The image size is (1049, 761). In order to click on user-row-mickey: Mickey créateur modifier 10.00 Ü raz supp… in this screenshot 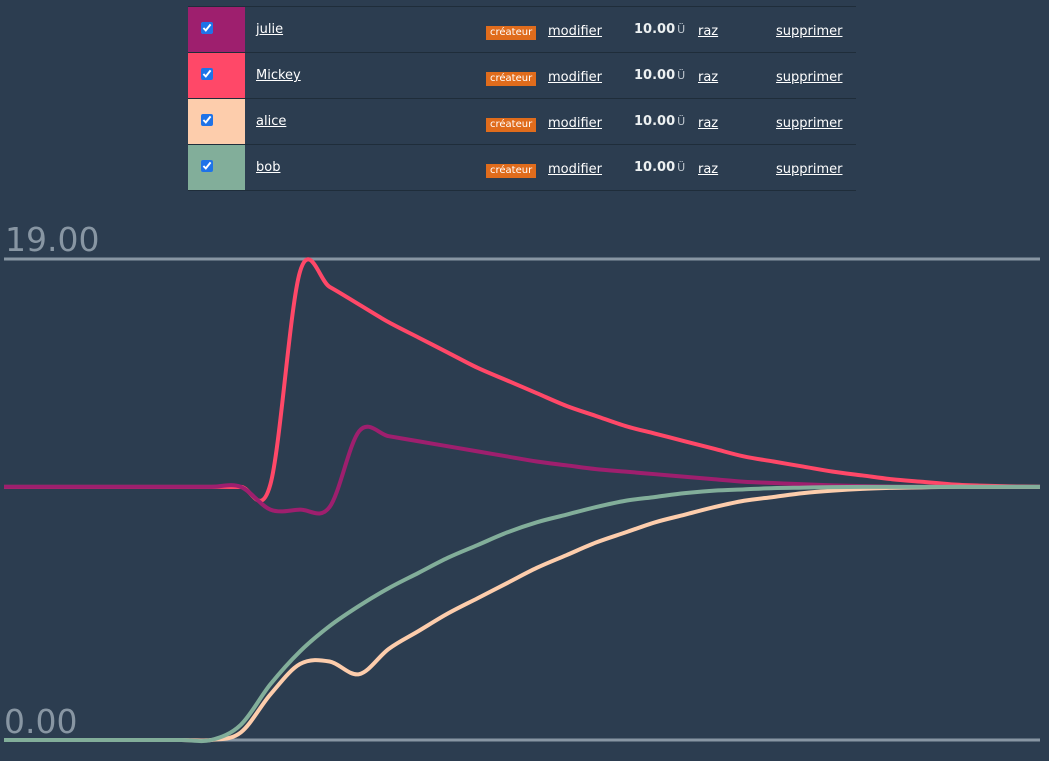, I will do `click(522, 75)`.